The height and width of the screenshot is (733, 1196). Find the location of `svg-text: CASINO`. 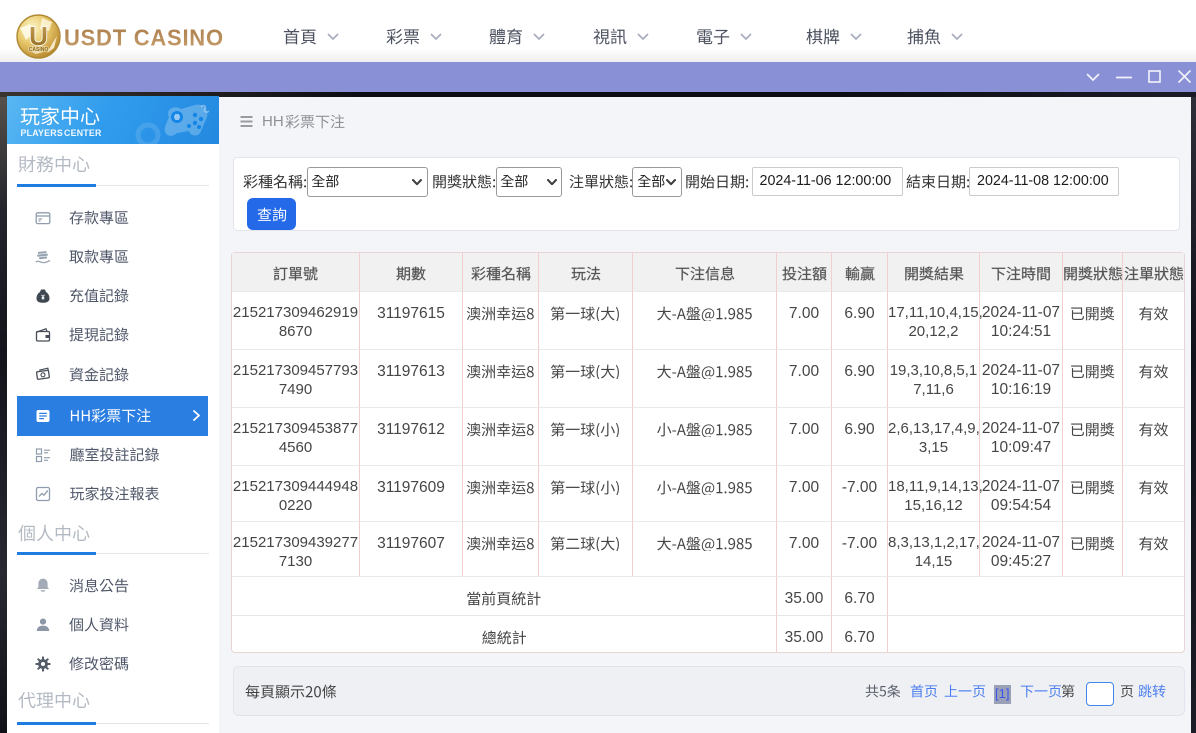

svg-text: CASINO is located at coordinates (39, 50).